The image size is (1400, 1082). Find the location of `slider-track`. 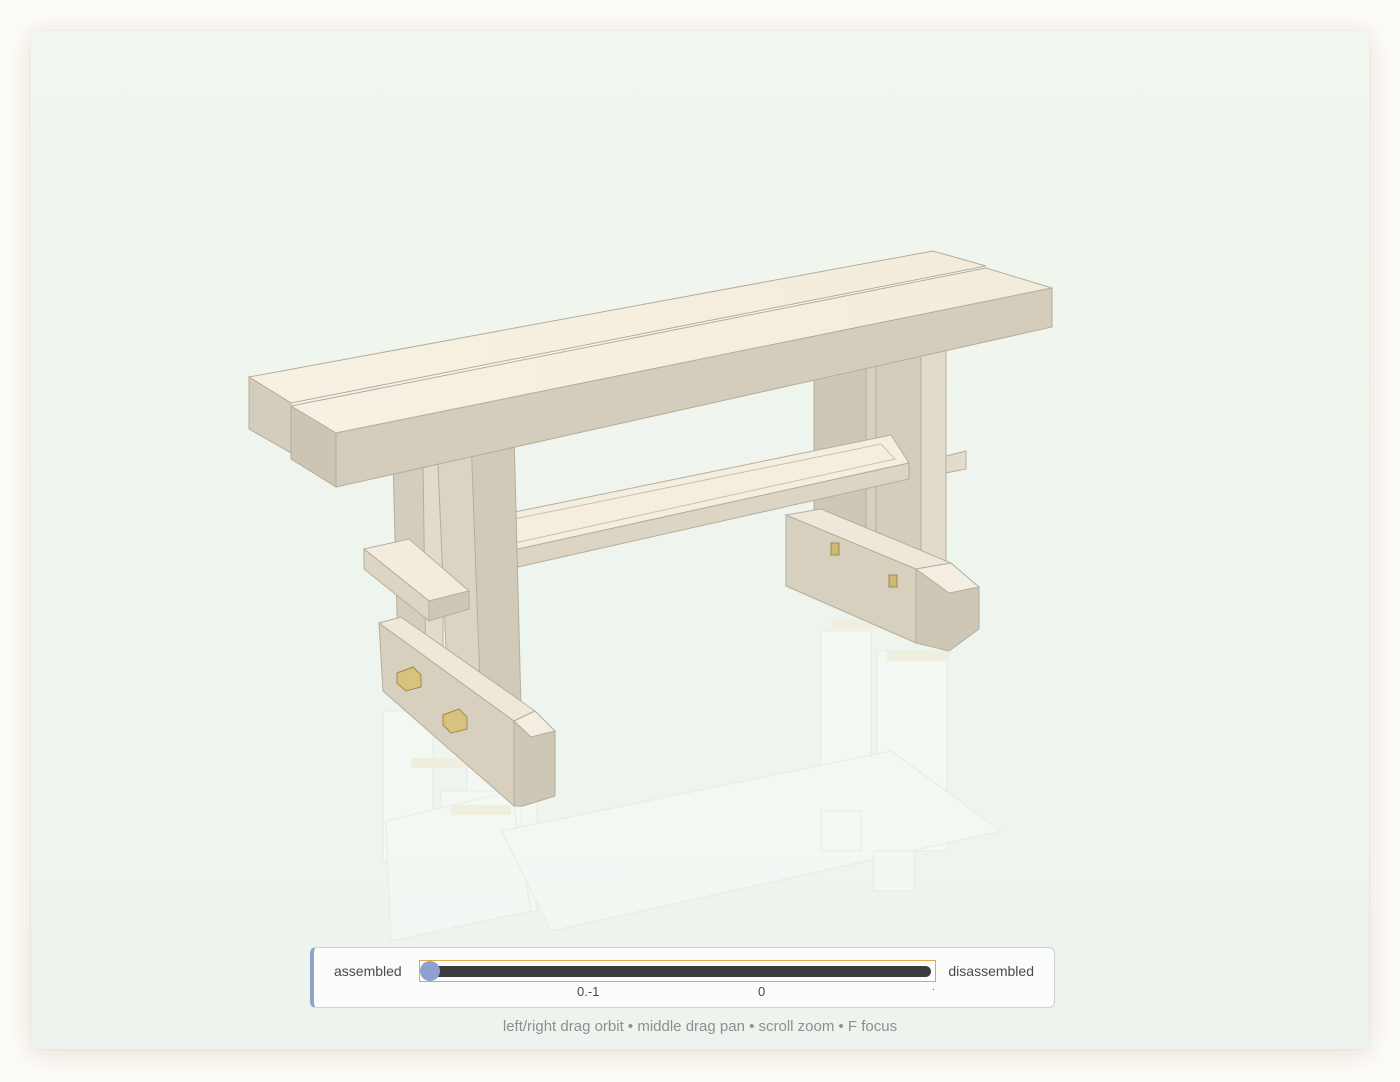

slider-track is located at coordinates (677, 971).